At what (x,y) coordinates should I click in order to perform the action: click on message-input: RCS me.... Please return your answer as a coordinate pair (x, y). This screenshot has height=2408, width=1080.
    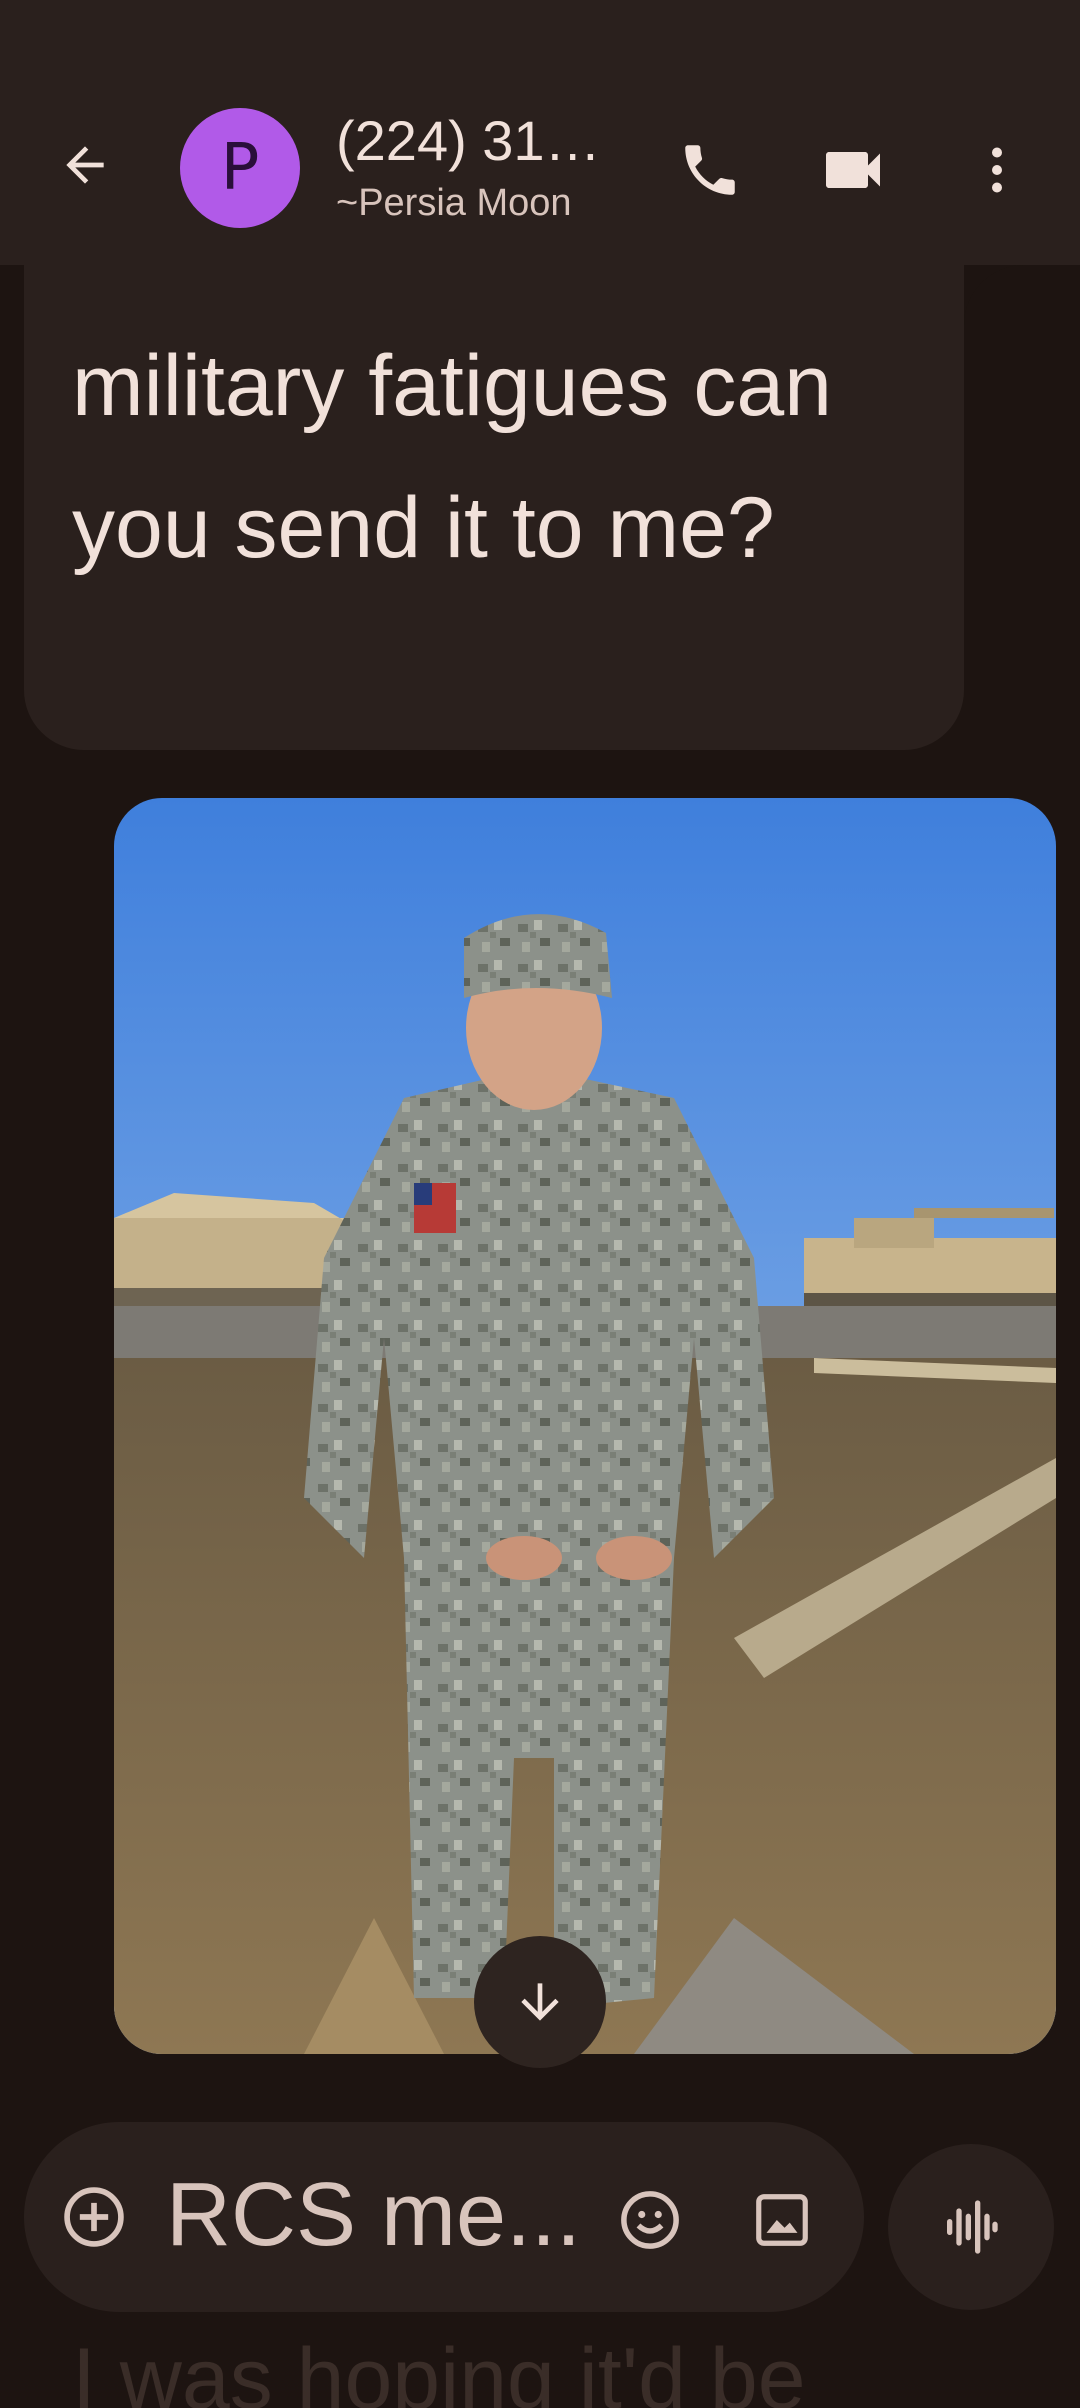
    Looking at the image, I should click on (386, 2215).